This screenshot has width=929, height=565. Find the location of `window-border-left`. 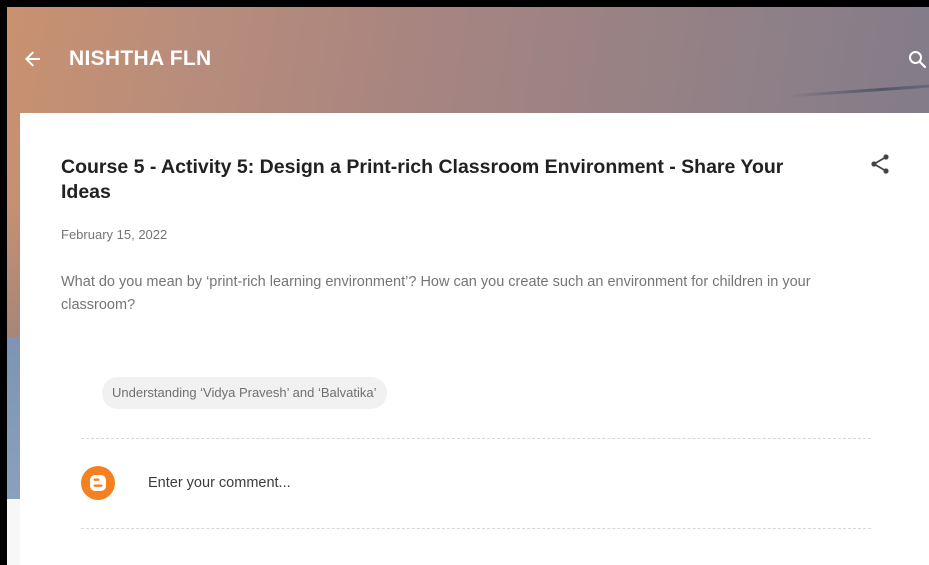

window-border-left is located at coordinates (3, 282).